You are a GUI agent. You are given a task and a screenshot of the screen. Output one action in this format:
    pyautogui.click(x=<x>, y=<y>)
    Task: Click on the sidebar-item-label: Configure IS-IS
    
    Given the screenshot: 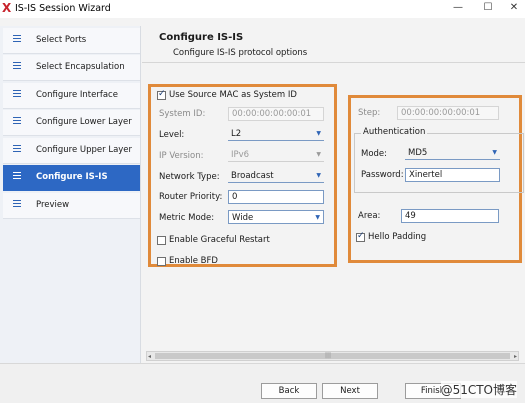 What is the action you would take?
    pyautogui.click(x=72, y=177)
    